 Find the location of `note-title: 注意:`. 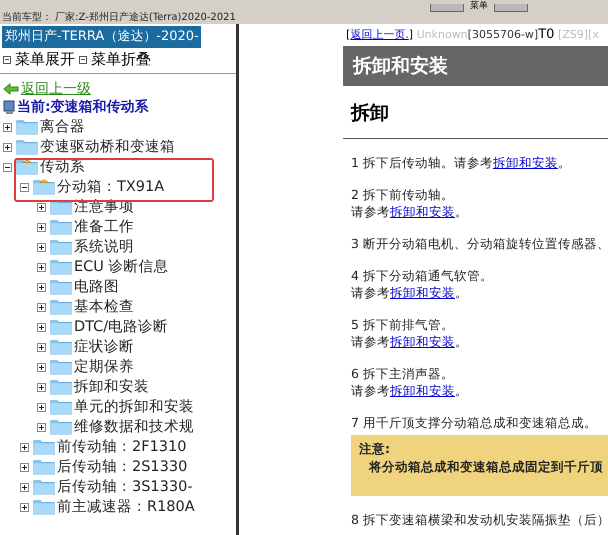

note-title: 注意: is located at coordinates (375, 449).